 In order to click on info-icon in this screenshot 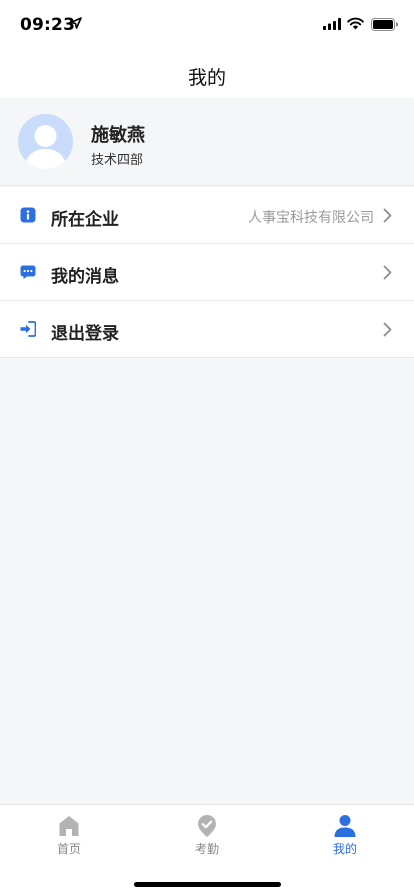, I will do `click(28, 215)`.